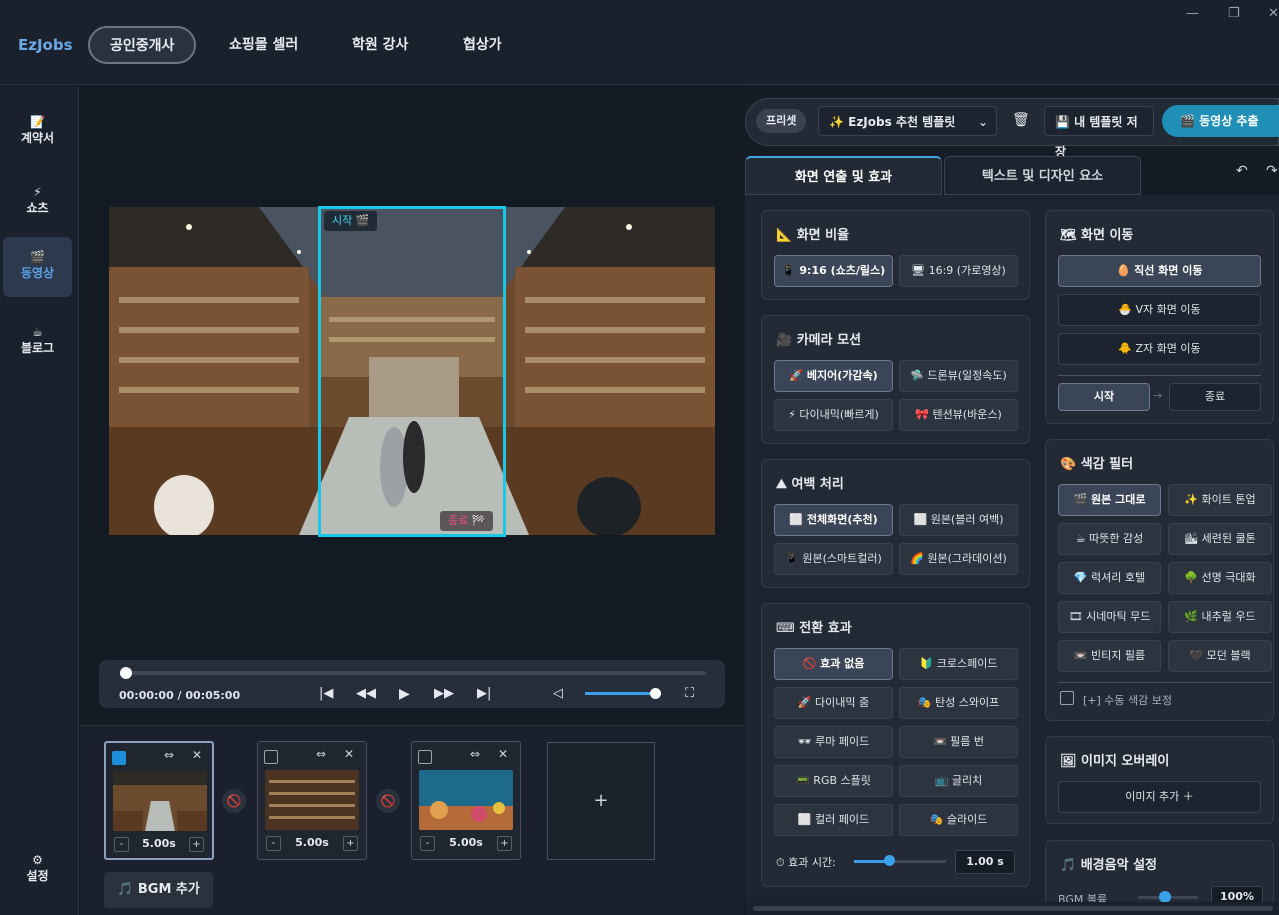  Describe the element at coordinates (1109, 578) in the screenshot. I see `filter-luxury-button: 💎 럭셔리 호텔` at that location.